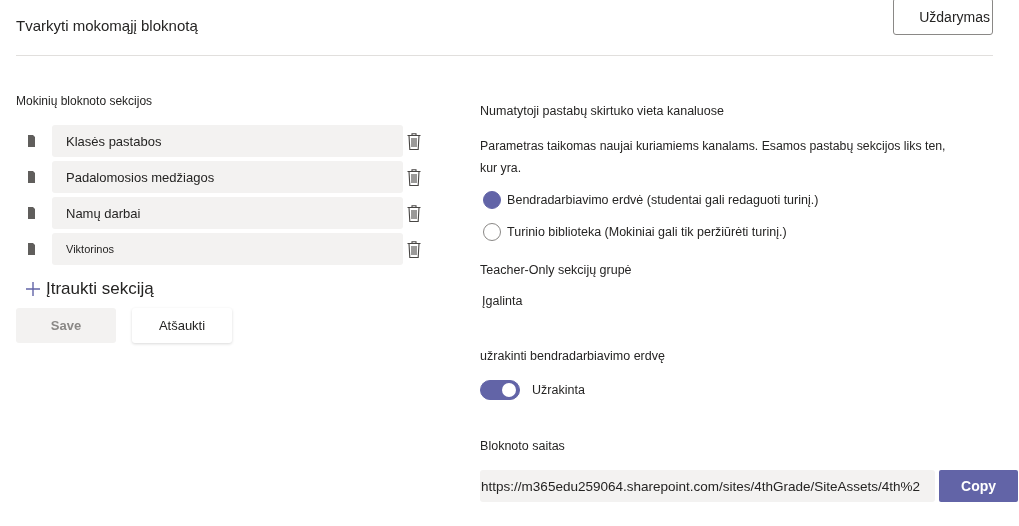 This screenshot has width=1019, height=526. What do you see at coordinates (227, 177) in the screenshot?
I see `section-name-field: Padalomosios medžiagos` at bounding box center [227, 177].